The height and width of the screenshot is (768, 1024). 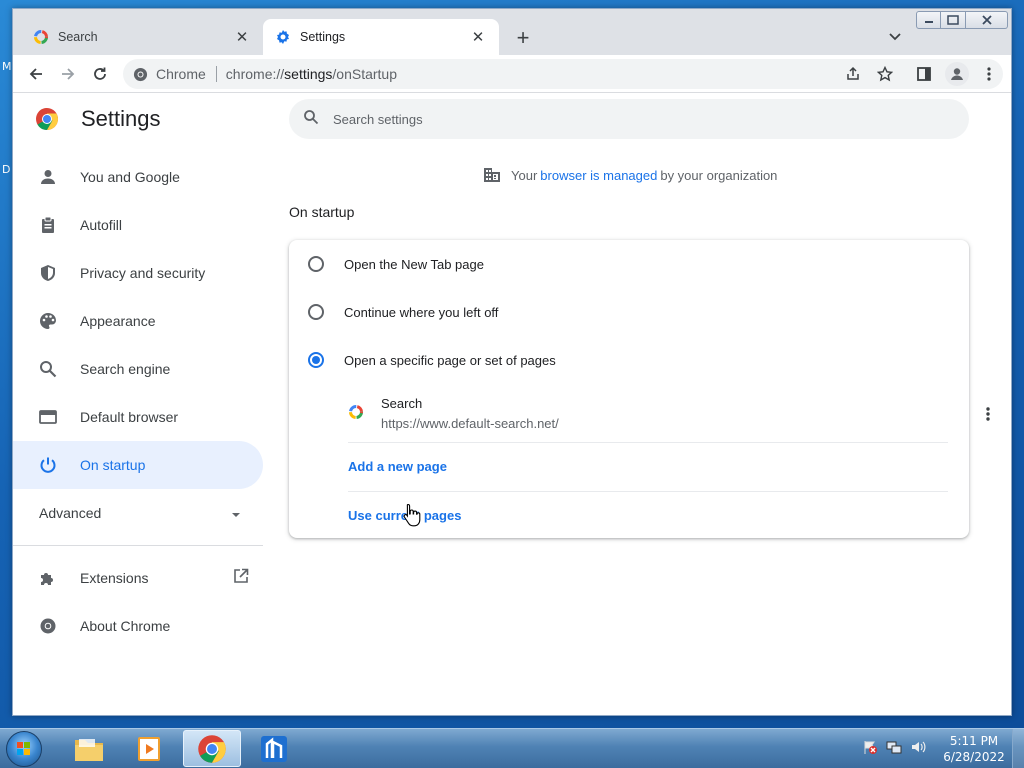 What do you see at coordinates (311, 74) in the screenshot?
I see `url-text: chrome://settings/onStartup` at bounding box center [311, 74].